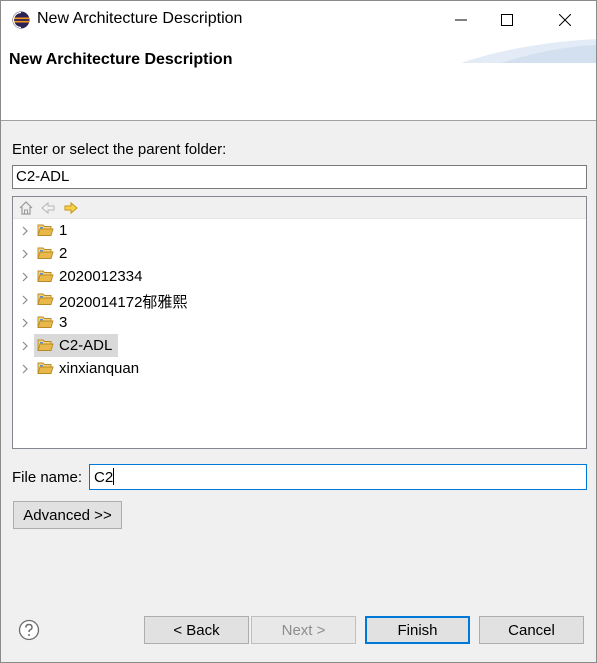 The width and height of the screenshot is (597, 663). What do you see at coordinates (119, 149) in the screenshot?
I see `parent-folder-label: Enter or select the parent folder:` at bounding box center [119, 149].